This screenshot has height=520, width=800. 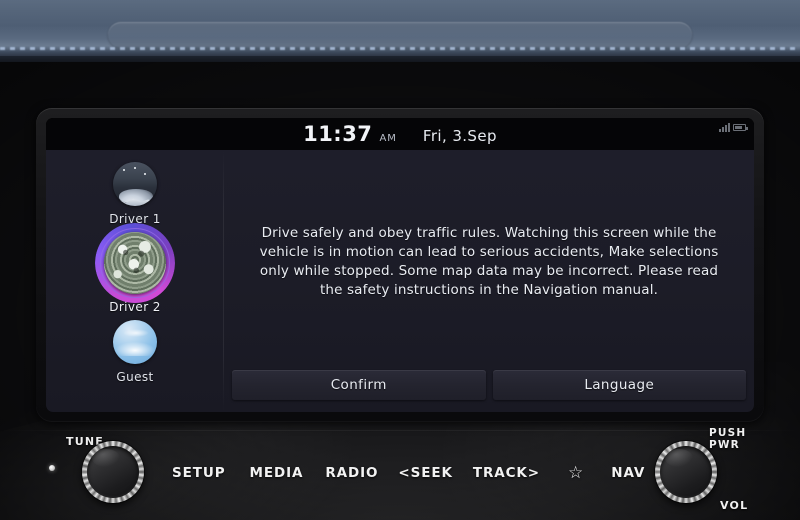 I want to click on seek-back-button: <SEEK, so click(x=425, y=473).